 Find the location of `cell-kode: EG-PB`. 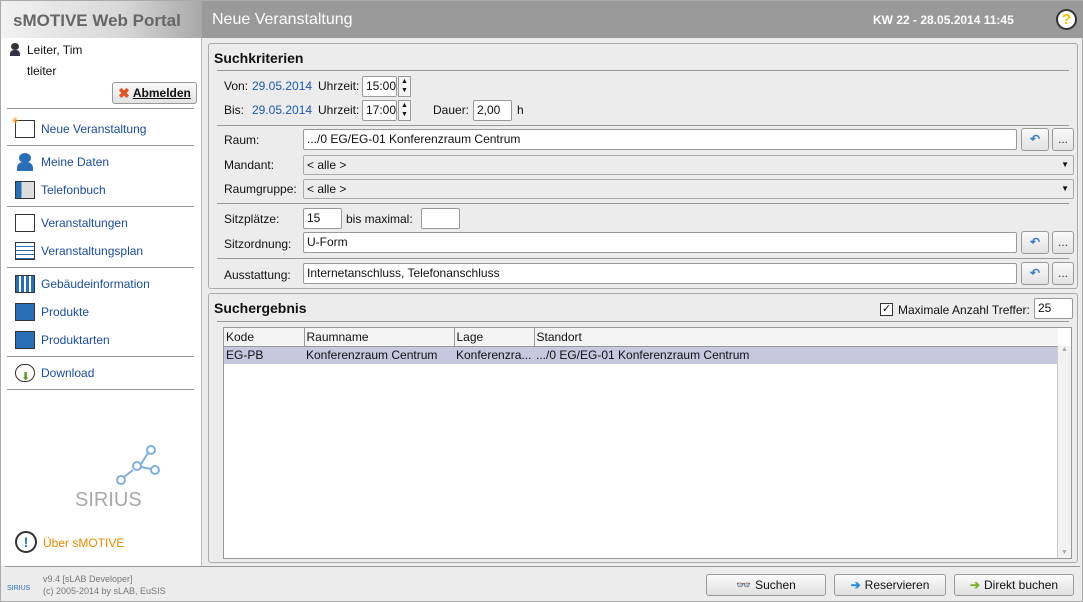

cell-kode: EG-PB is located at coordinates (245, 355).